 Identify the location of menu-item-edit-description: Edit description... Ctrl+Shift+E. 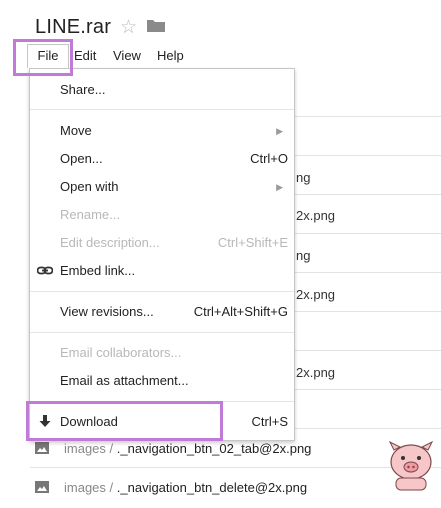
(162, 243).